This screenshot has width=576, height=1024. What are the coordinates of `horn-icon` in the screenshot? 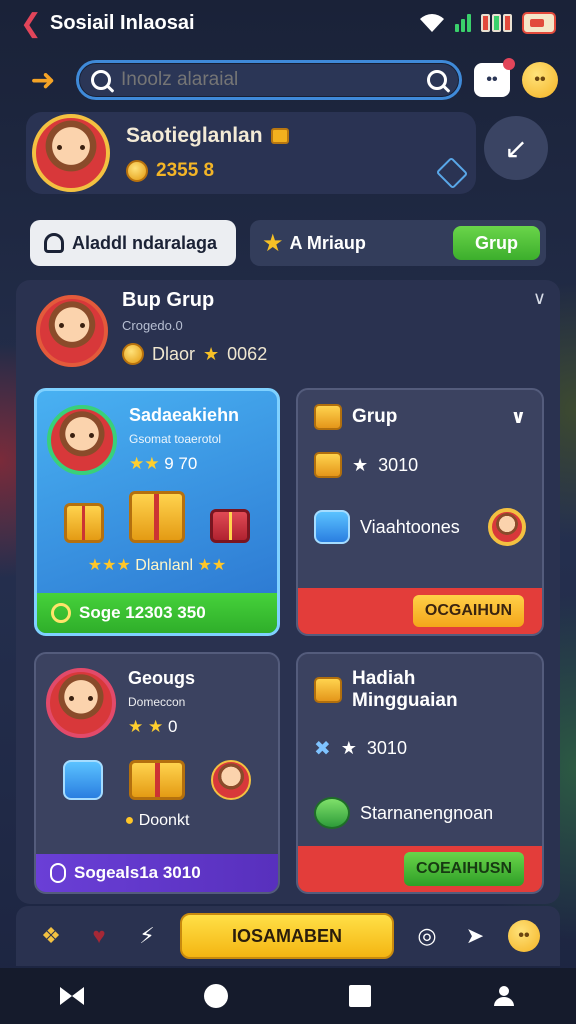 It's located at (328, 465).